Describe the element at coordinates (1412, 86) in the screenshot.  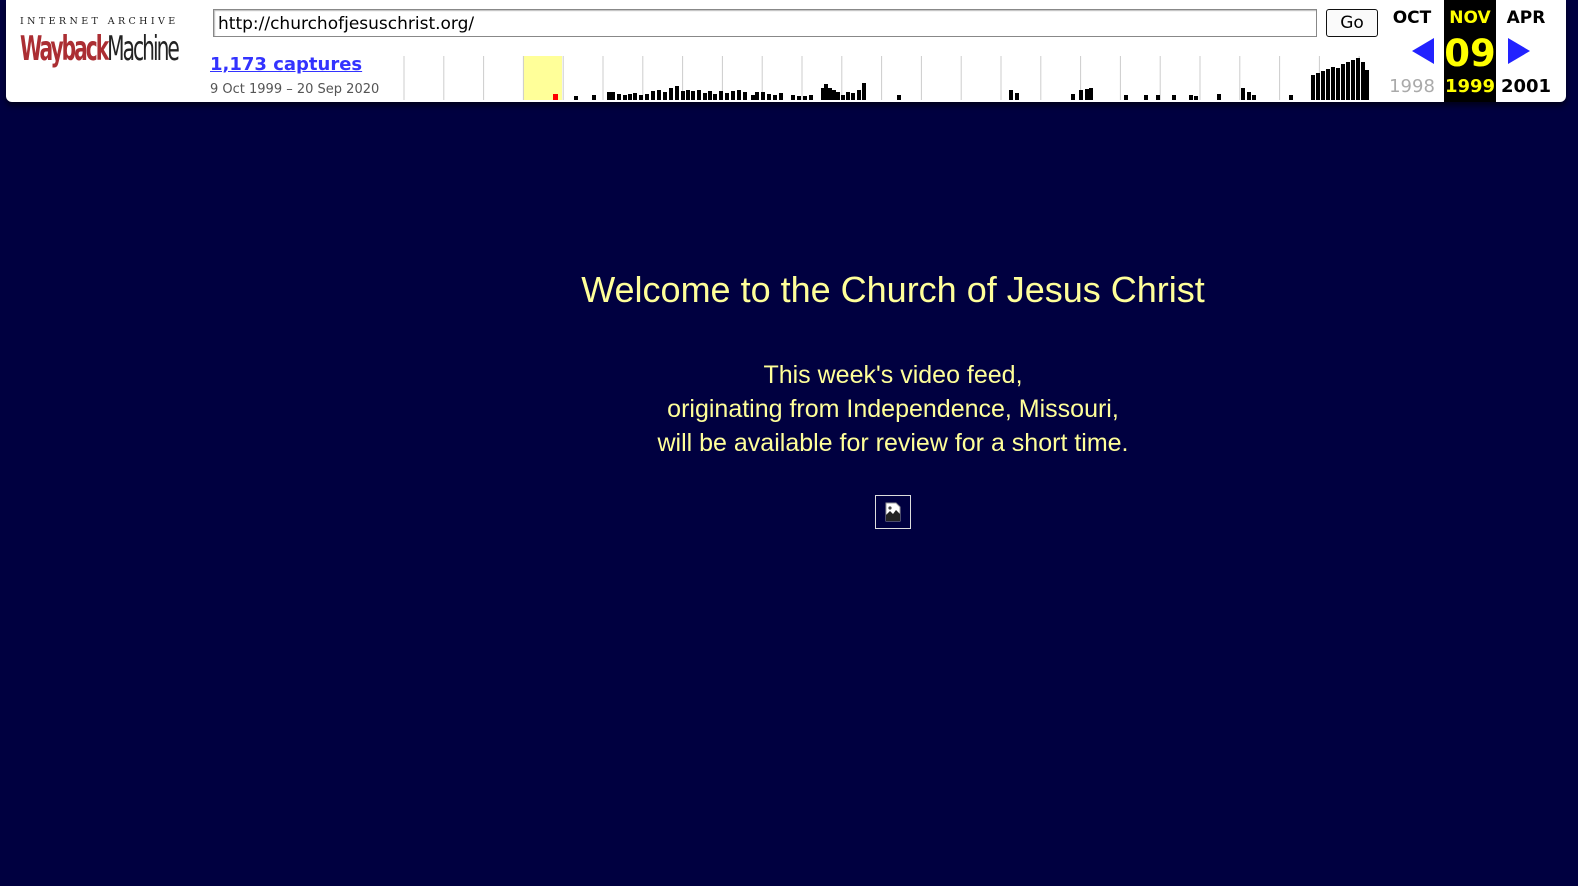
I see `prev-year: 1998` at that location.